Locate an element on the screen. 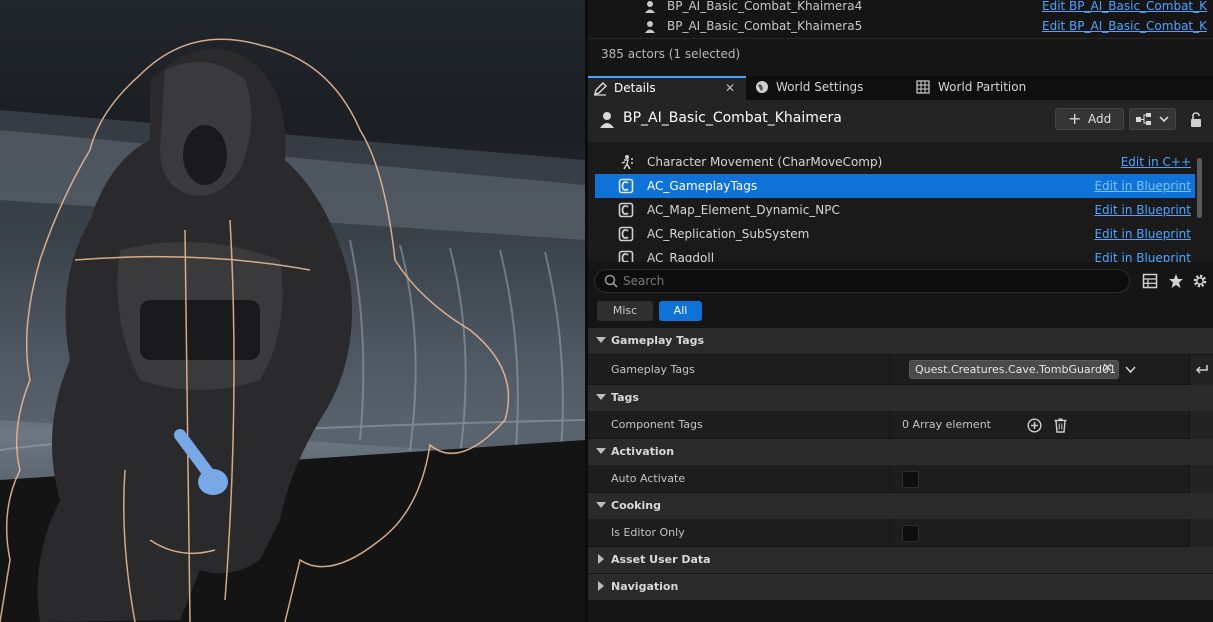  tag-value: Quest.Creatures.Cave.TombGuard01 is located at coordinates (1015, 369).